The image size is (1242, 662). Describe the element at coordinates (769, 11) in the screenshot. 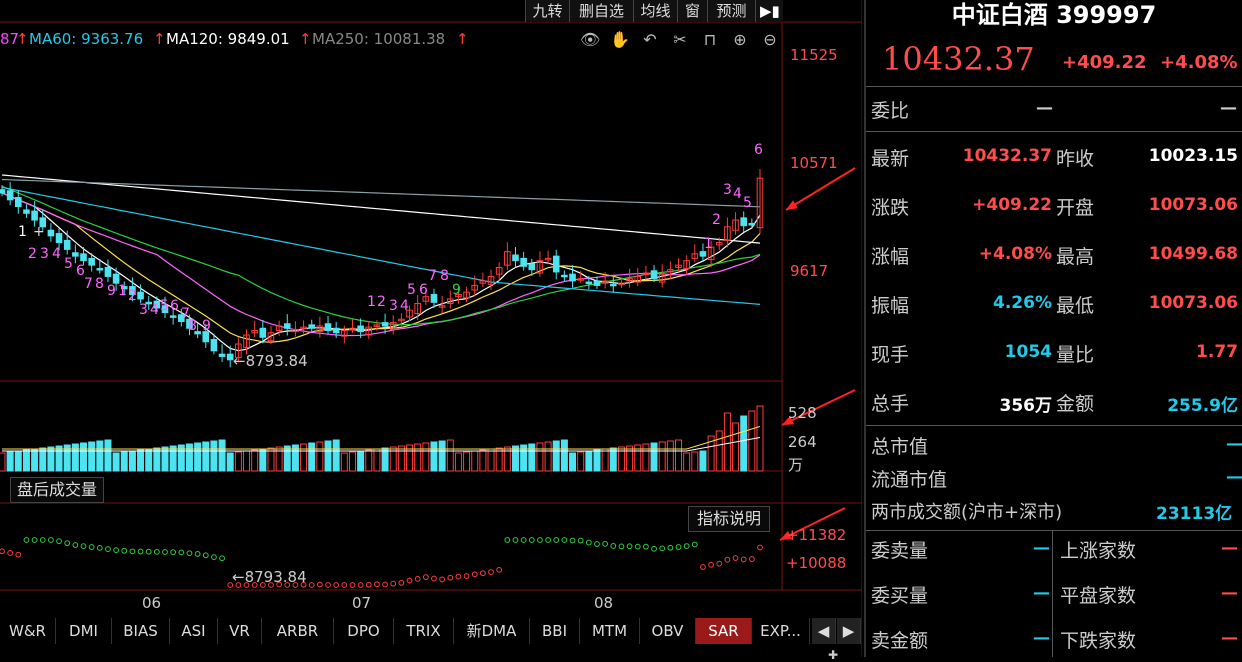

I see `expand-right-icon: ▶▮` at that location.